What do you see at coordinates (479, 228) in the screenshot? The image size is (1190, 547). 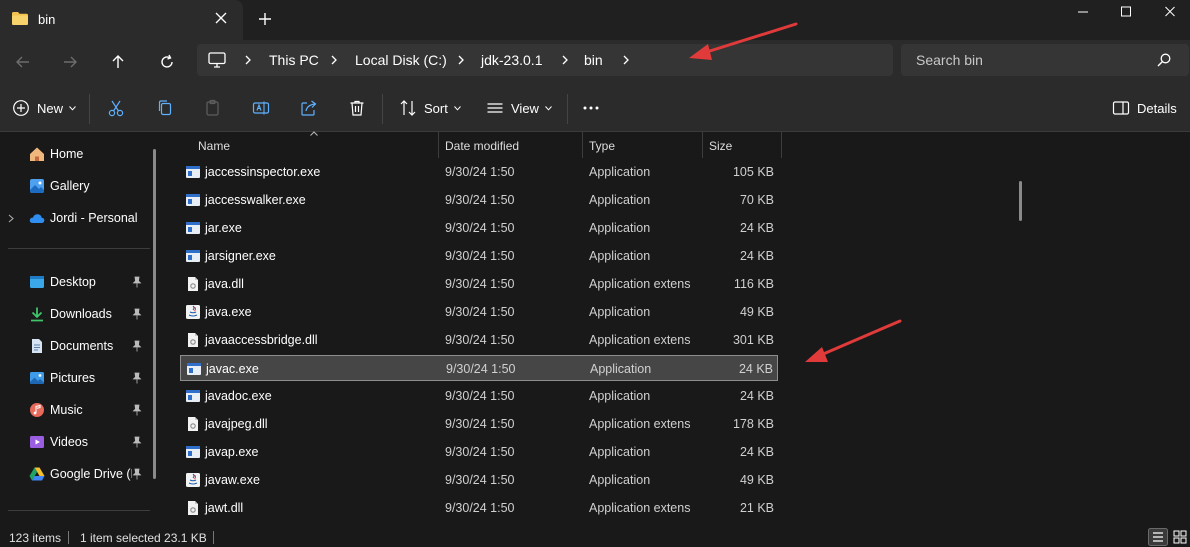 I see `table-row: jar.exe 9/30/24 1:50 Application 24 KB` at bounding box center [479, 228].